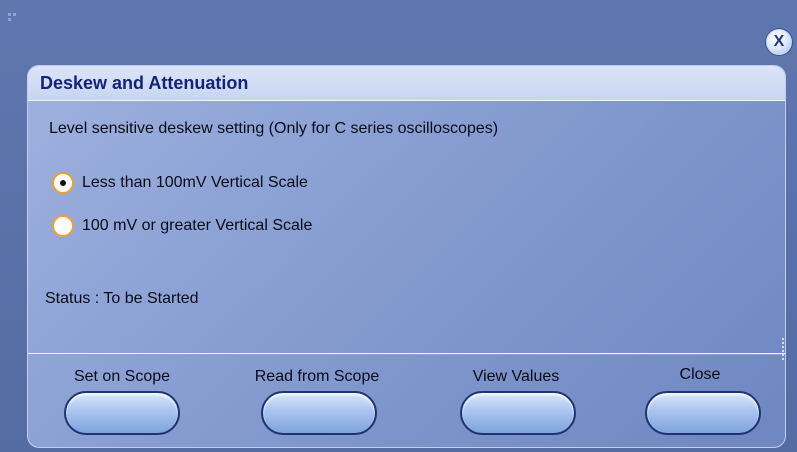  Describe the element at coordinates (63, 226) in the screenshot. I see `radio-unselected-icon` at that location.